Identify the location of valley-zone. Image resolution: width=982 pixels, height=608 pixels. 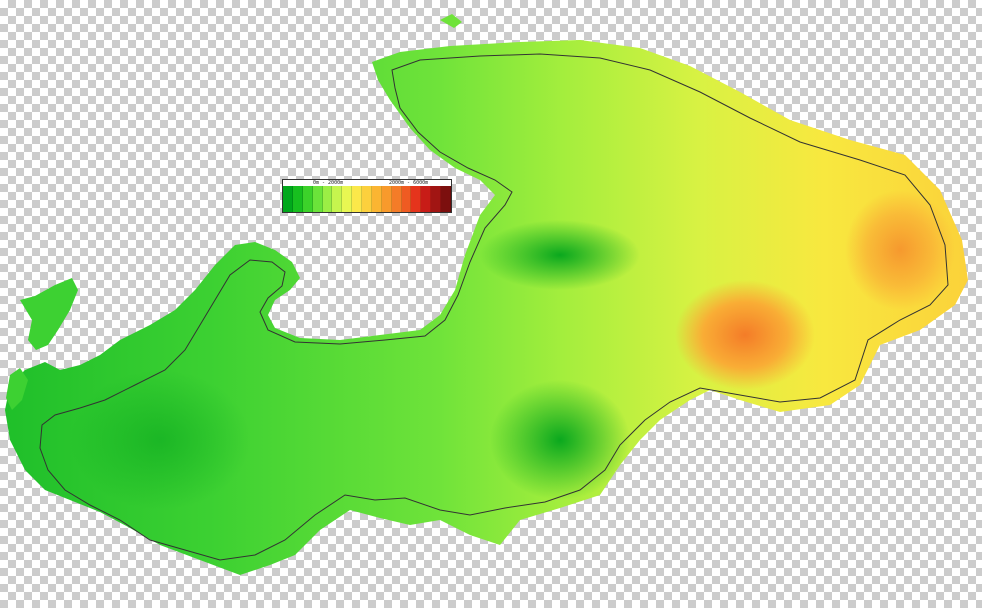
(560, 255).